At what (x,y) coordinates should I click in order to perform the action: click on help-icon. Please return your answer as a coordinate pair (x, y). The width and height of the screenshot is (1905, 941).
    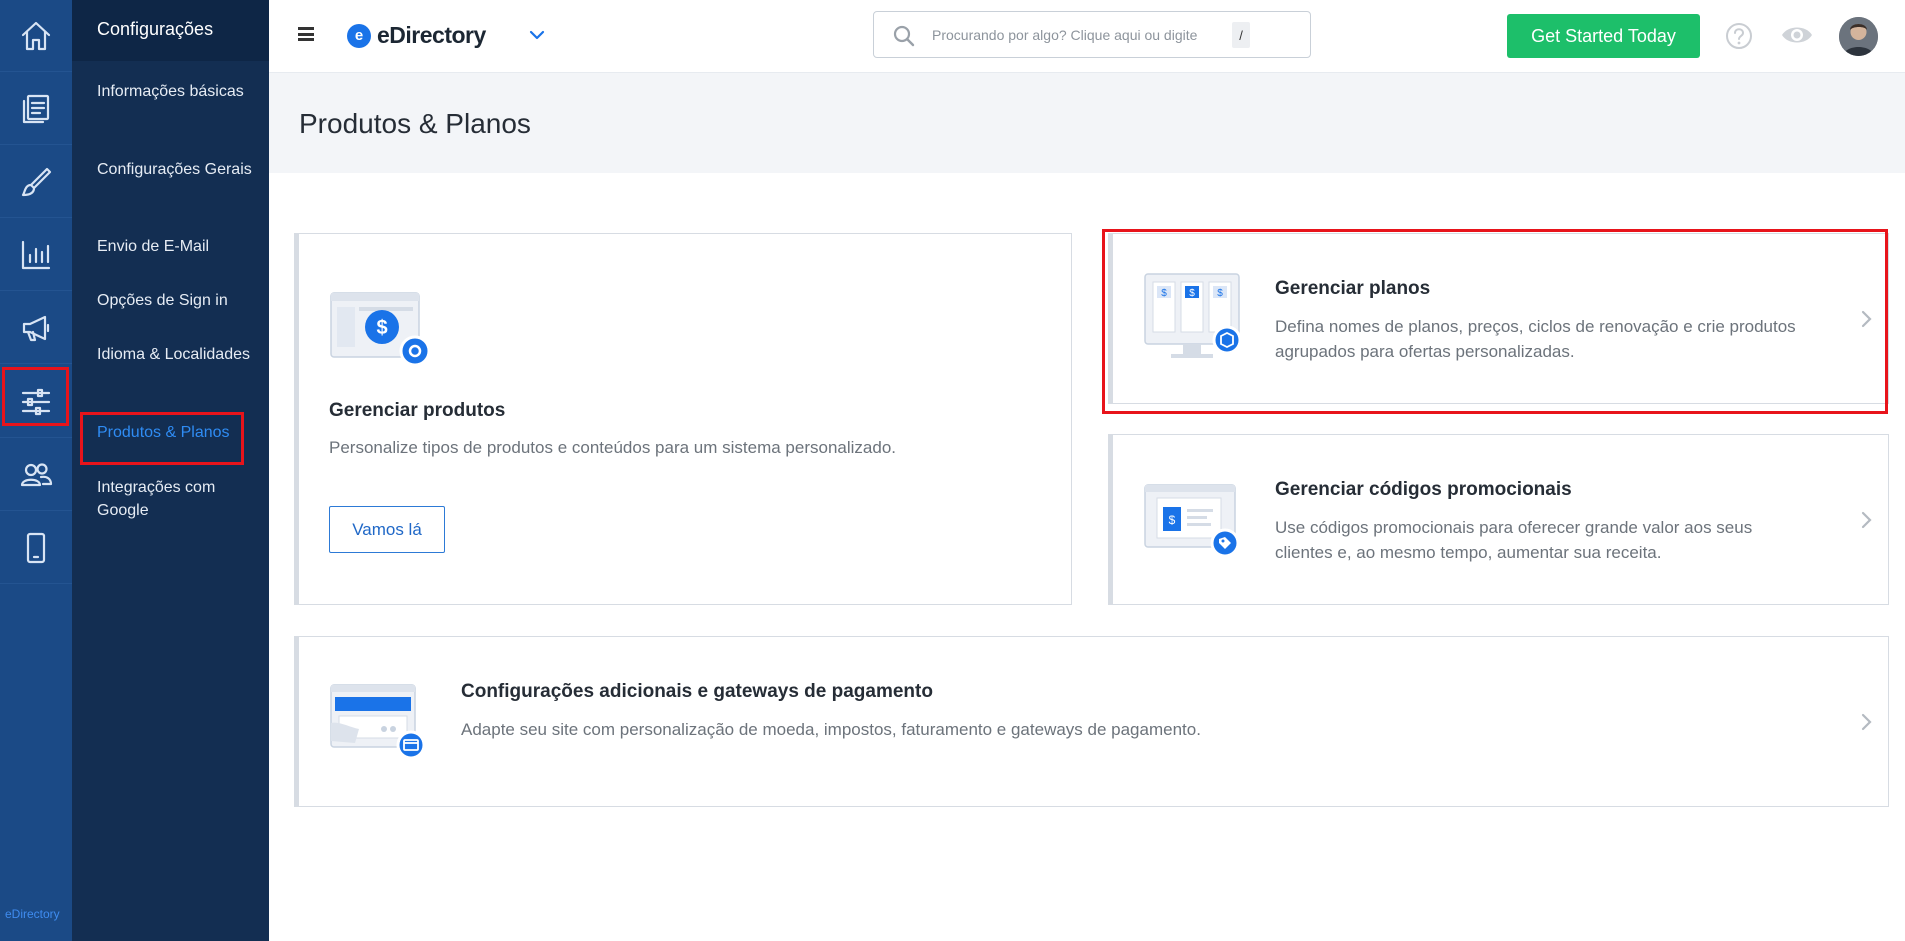
    Looking at the image, I should click on (1739, 36).